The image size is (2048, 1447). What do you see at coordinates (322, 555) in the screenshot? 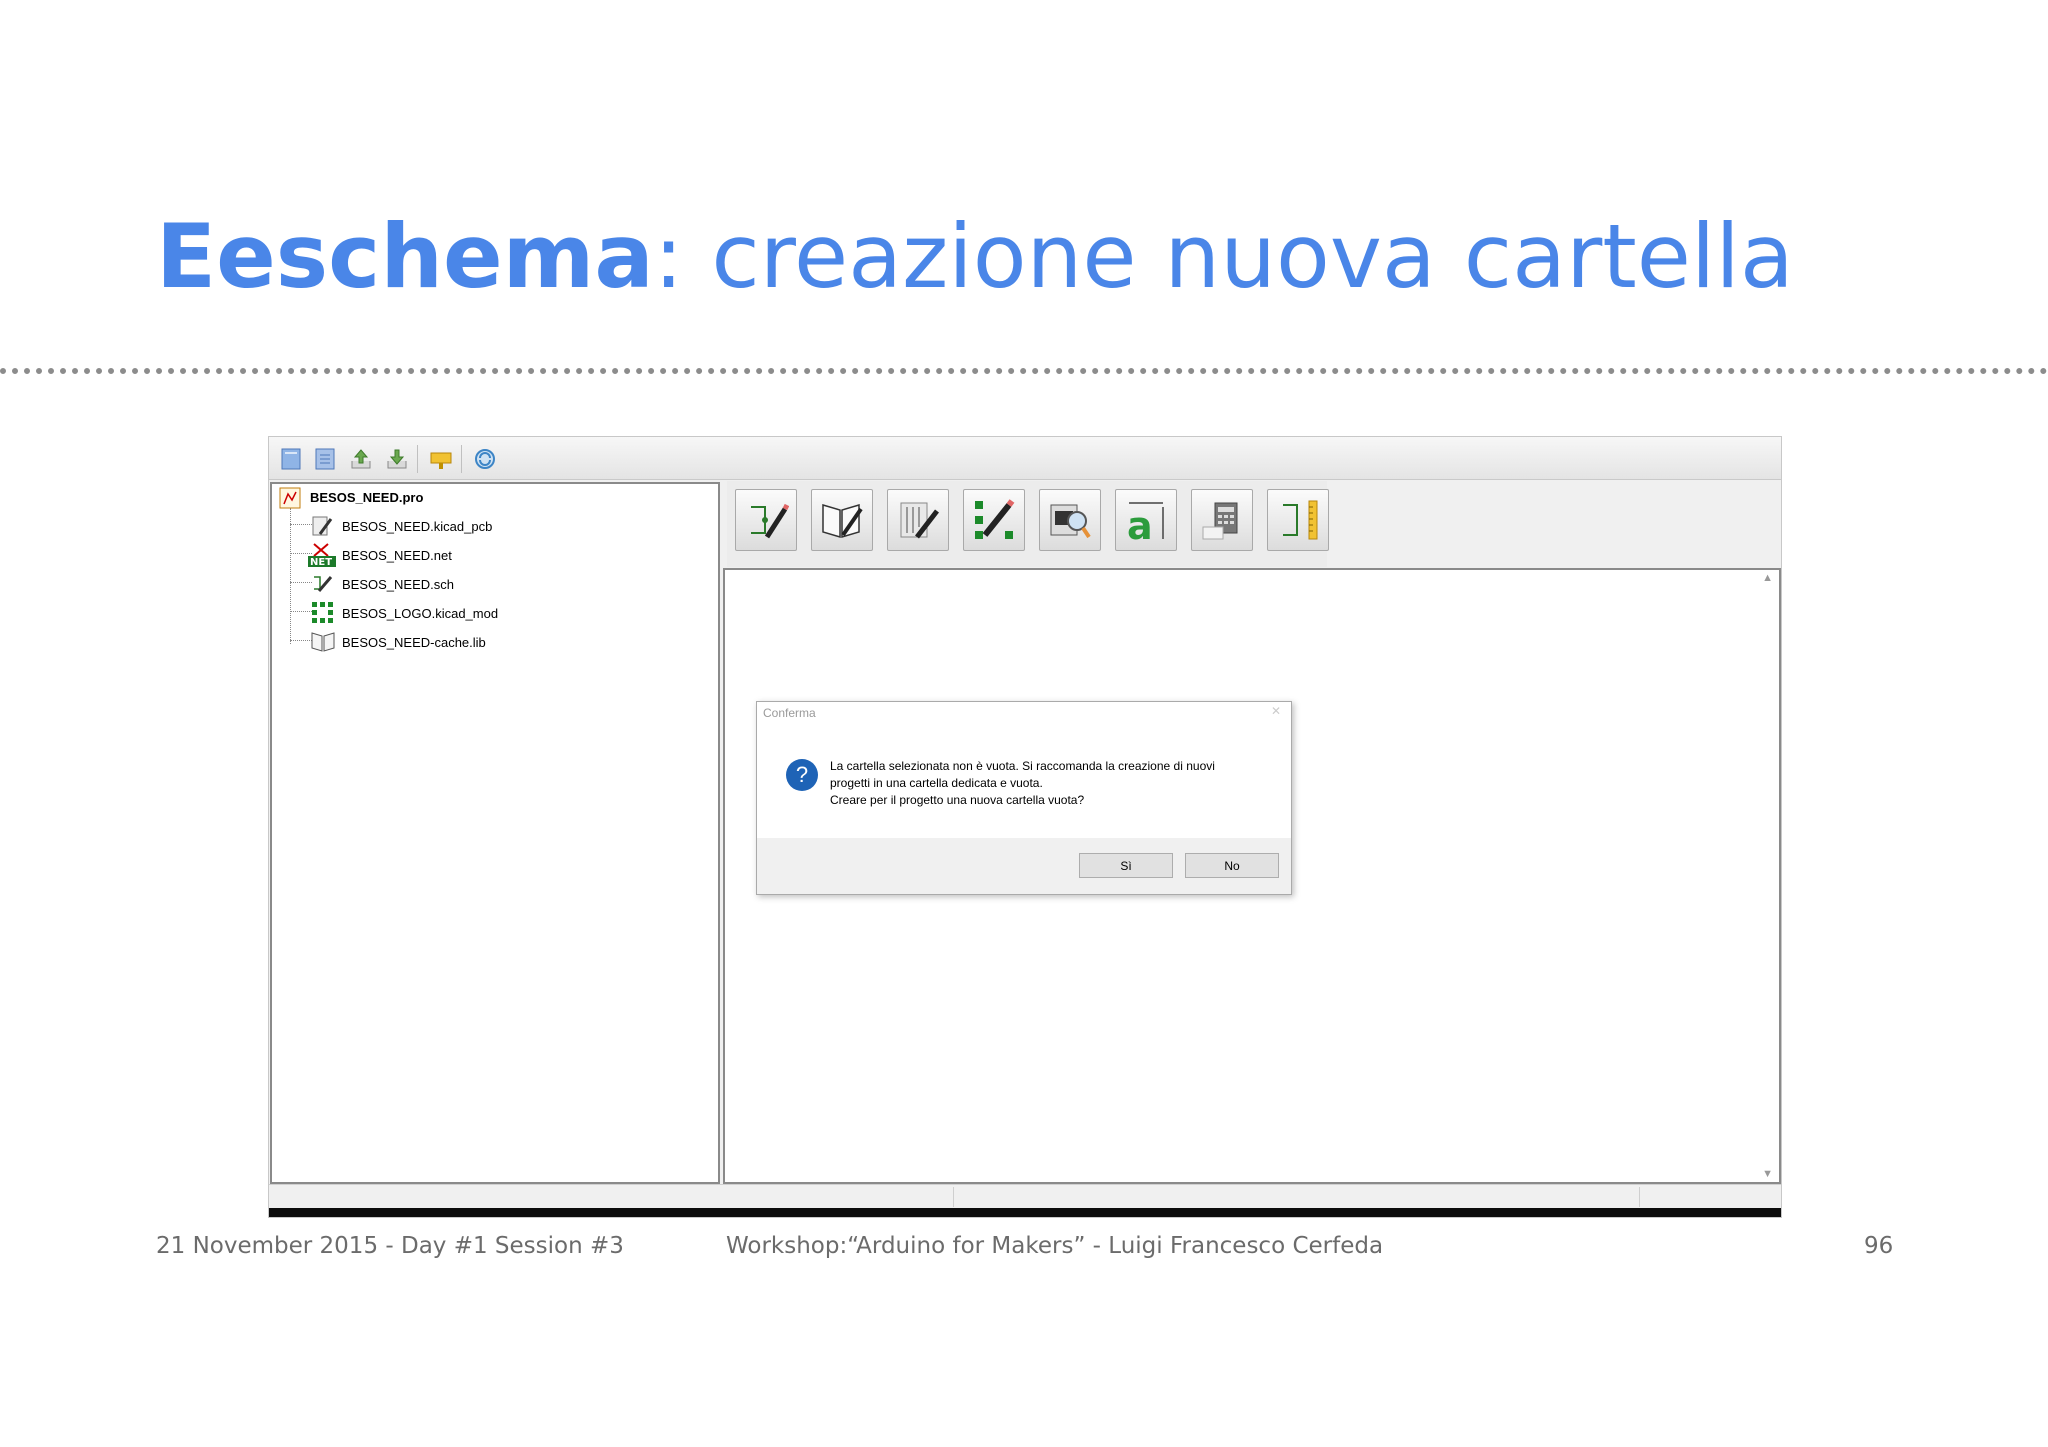
I see `netlist-file-icon: NET` at bounding box center [322, 555].